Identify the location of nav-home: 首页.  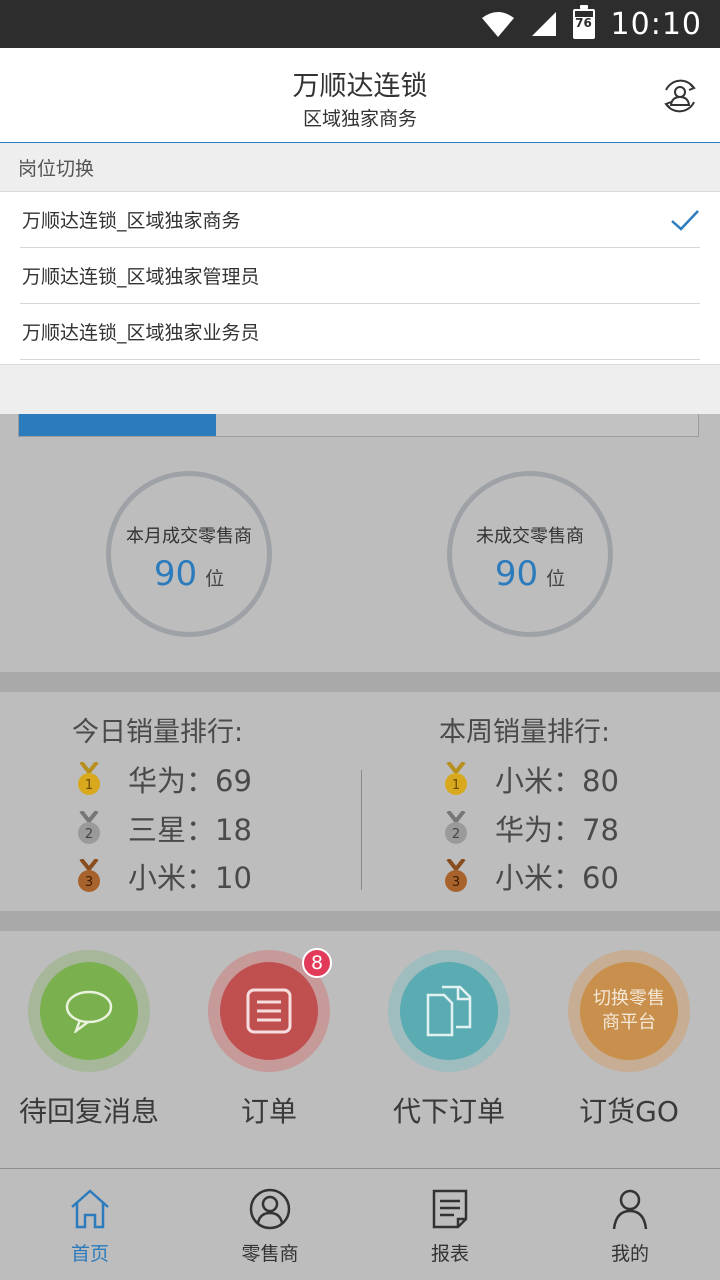
(90, 1224).